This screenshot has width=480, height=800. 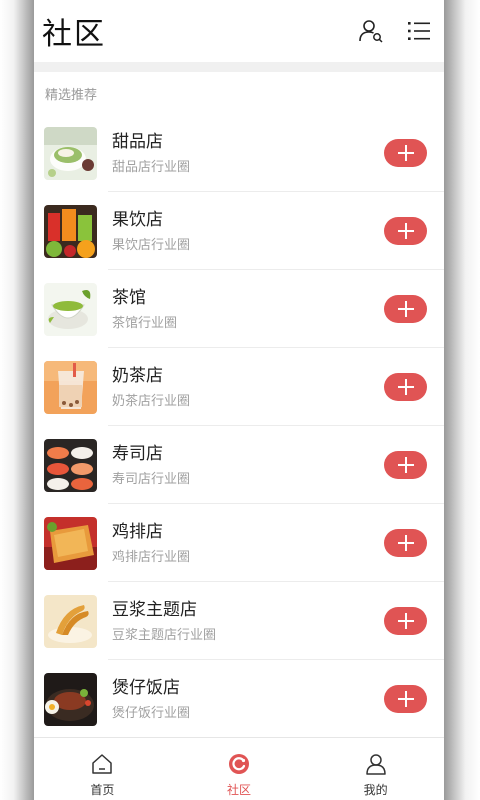 I want to click on item-name: 鸡排店, so click(x=137, y=532).